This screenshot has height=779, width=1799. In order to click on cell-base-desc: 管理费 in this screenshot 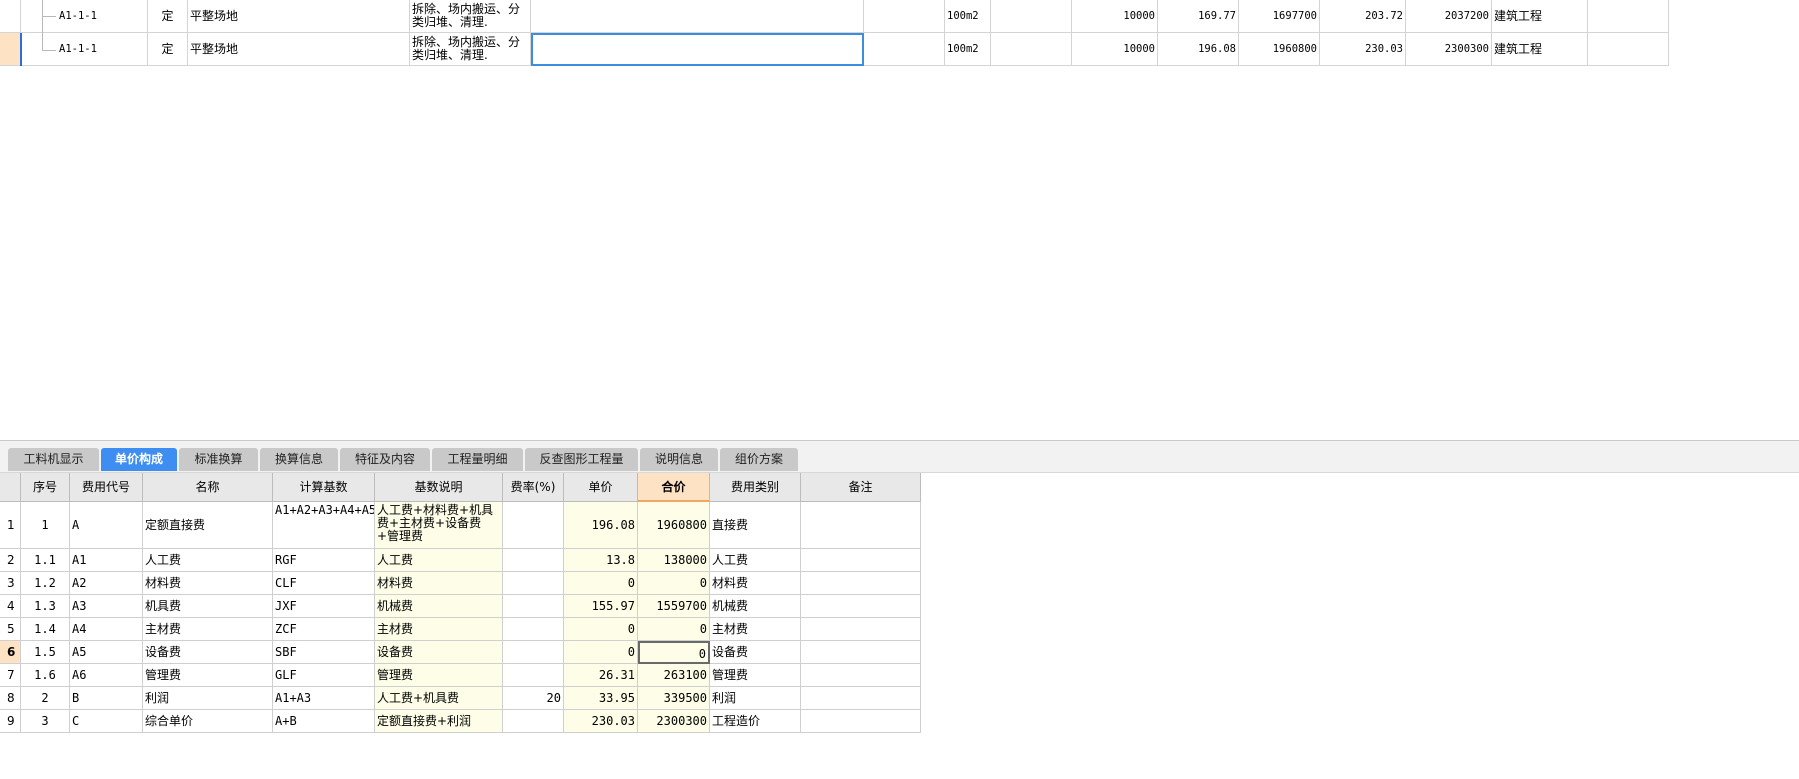, I will do `click(439, 675)`.